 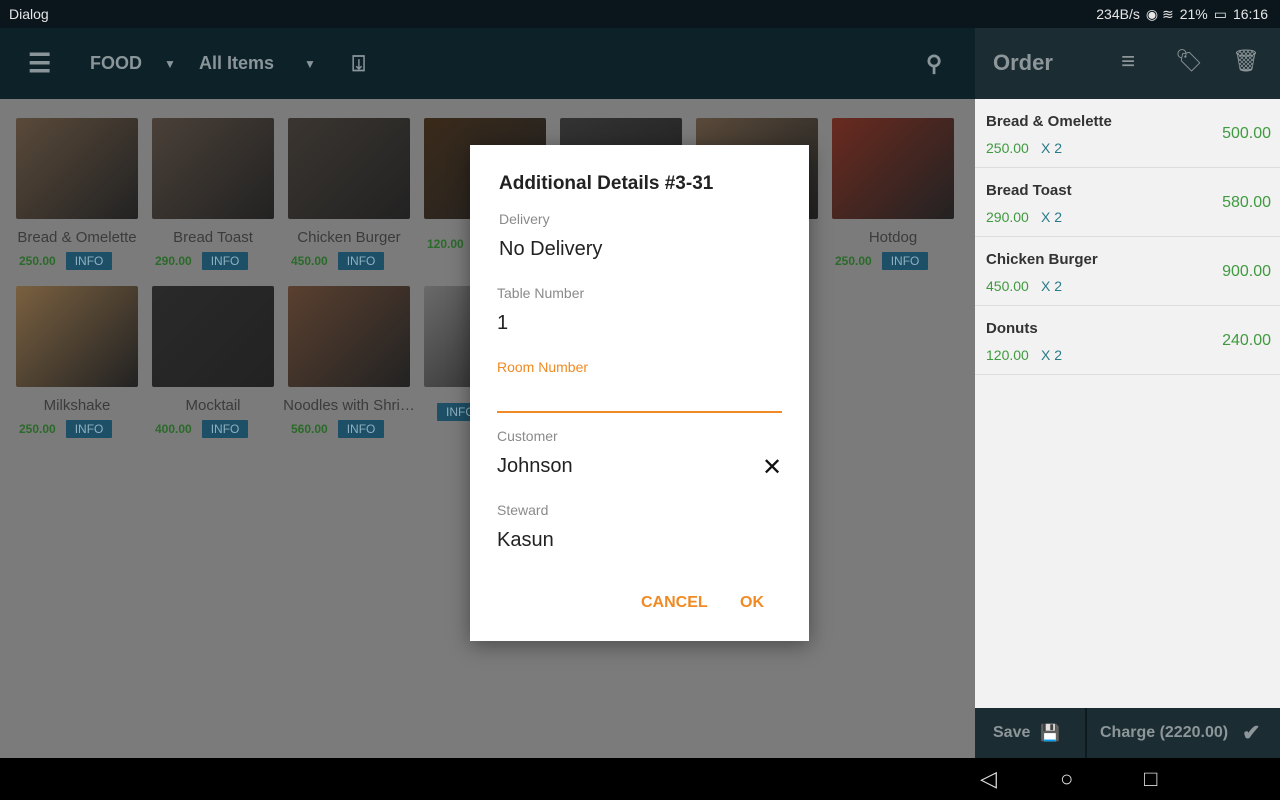 What do you see at coordinates (309, 429) in the screenshot?
I see `item-price: 560.00` at bounding box center [309, 429].